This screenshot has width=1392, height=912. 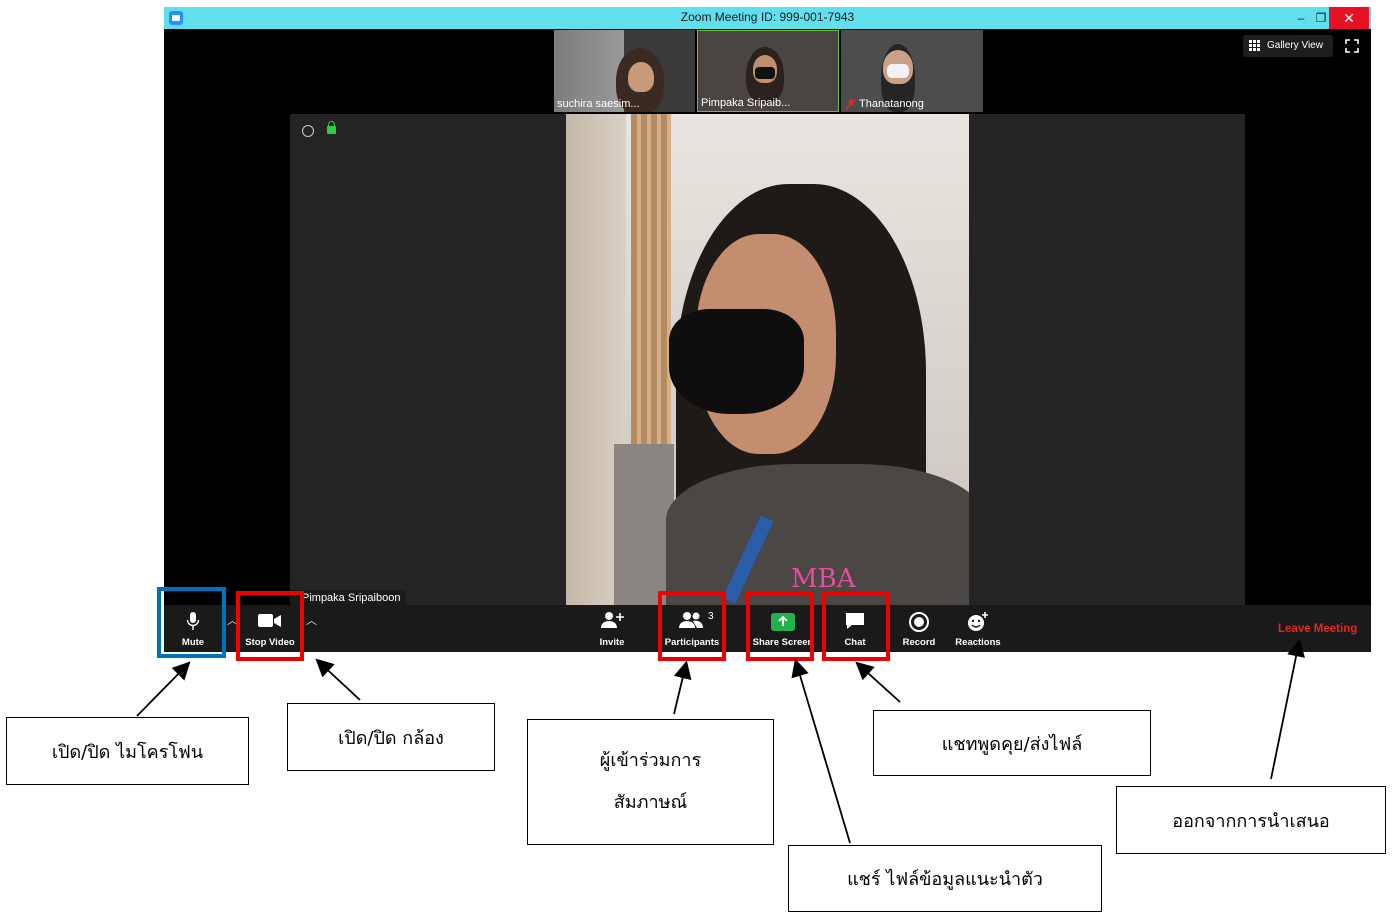 What do you see at coordinates (127, 751) in the screenshot?
I see `callout-mic: เปิด/ปิด ไมโครโฟน` at bounding box center [127, 751].